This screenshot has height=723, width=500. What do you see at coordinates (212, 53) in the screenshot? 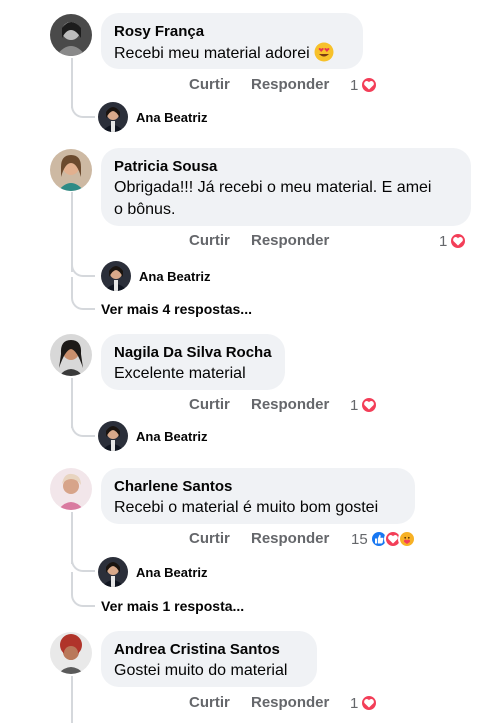
I see `comment-text-content: Recebi meu material adorei` at bounding box center [212, 53].